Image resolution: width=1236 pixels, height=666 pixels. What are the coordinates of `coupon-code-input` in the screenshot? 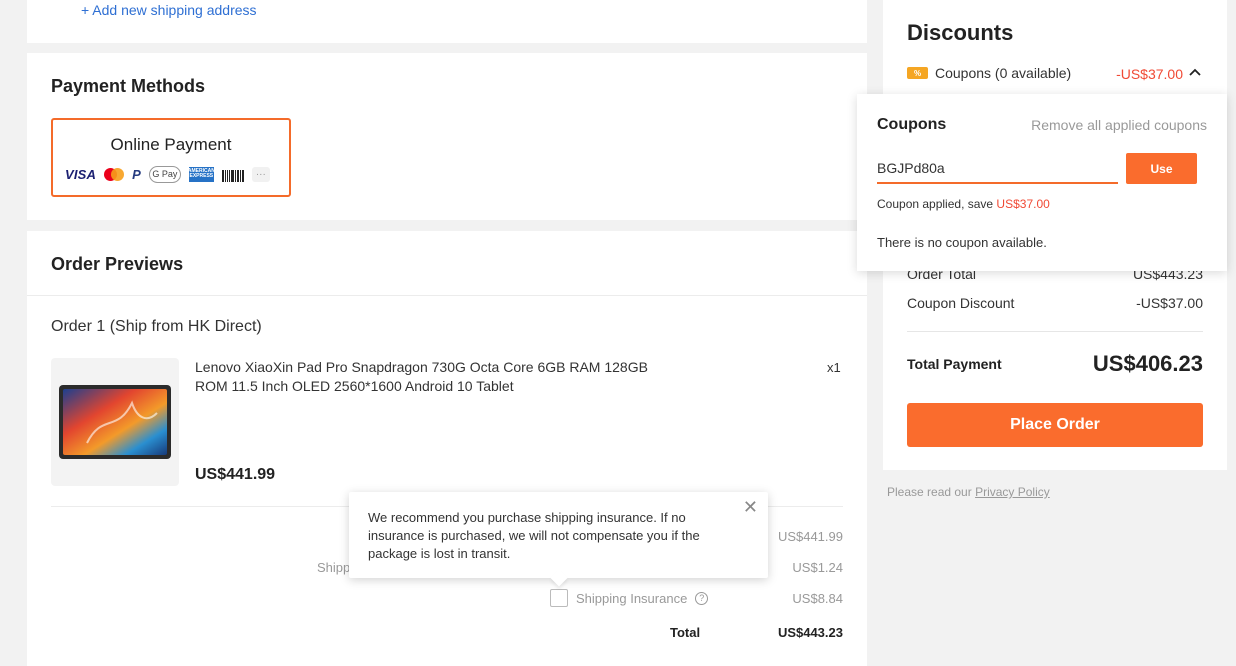 It's located at (997, 169).